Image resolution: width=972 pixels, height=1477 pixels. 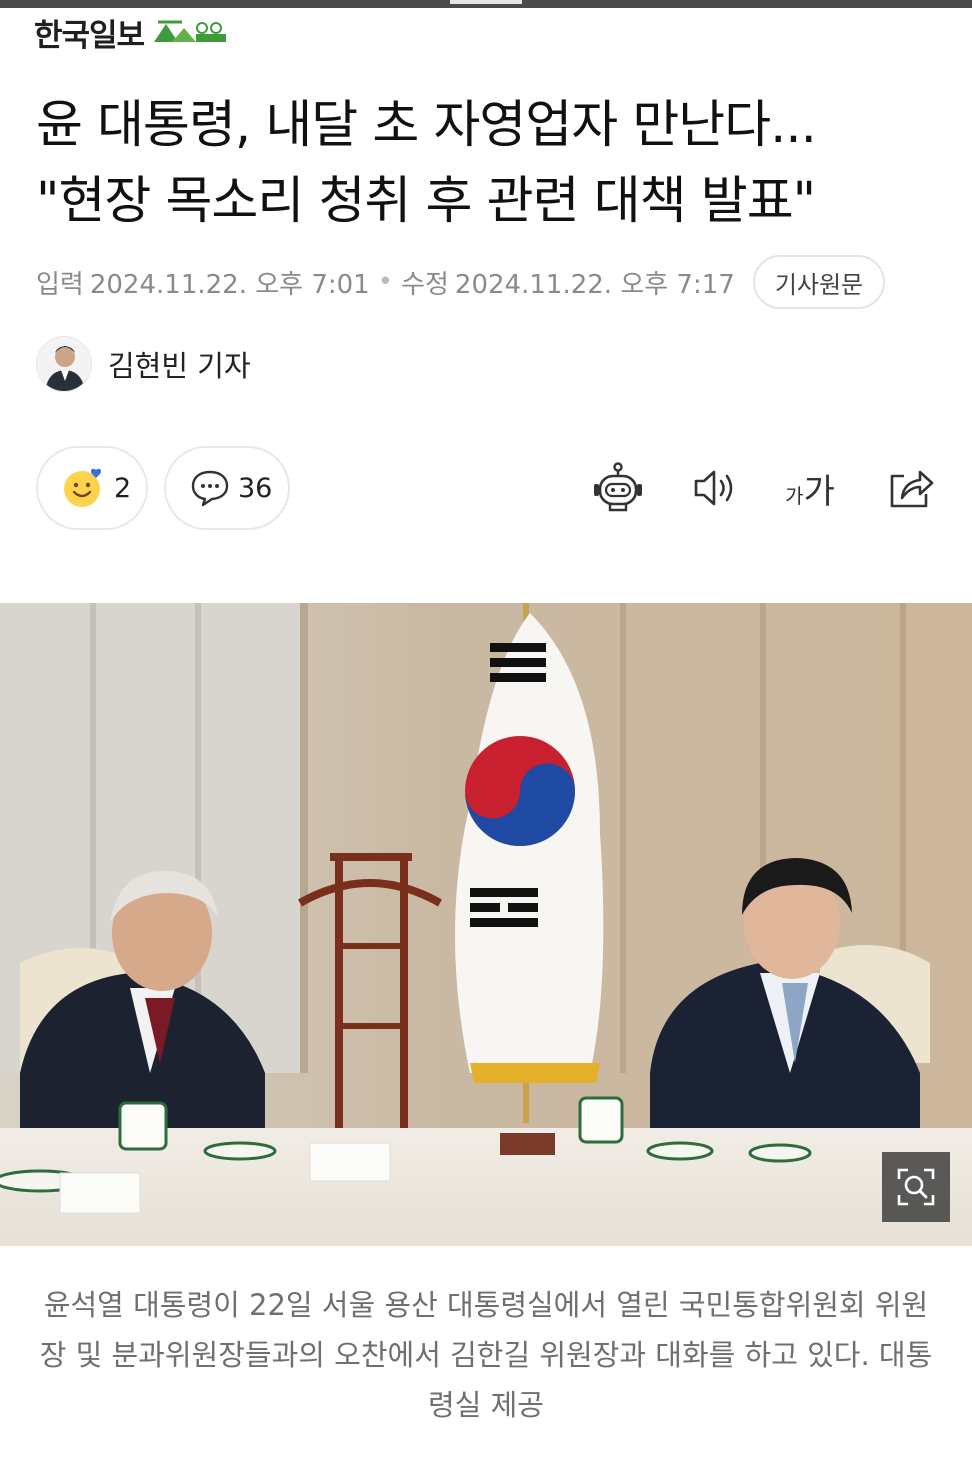 I want to click on summary-bot-button, so click(x=618, y=488).